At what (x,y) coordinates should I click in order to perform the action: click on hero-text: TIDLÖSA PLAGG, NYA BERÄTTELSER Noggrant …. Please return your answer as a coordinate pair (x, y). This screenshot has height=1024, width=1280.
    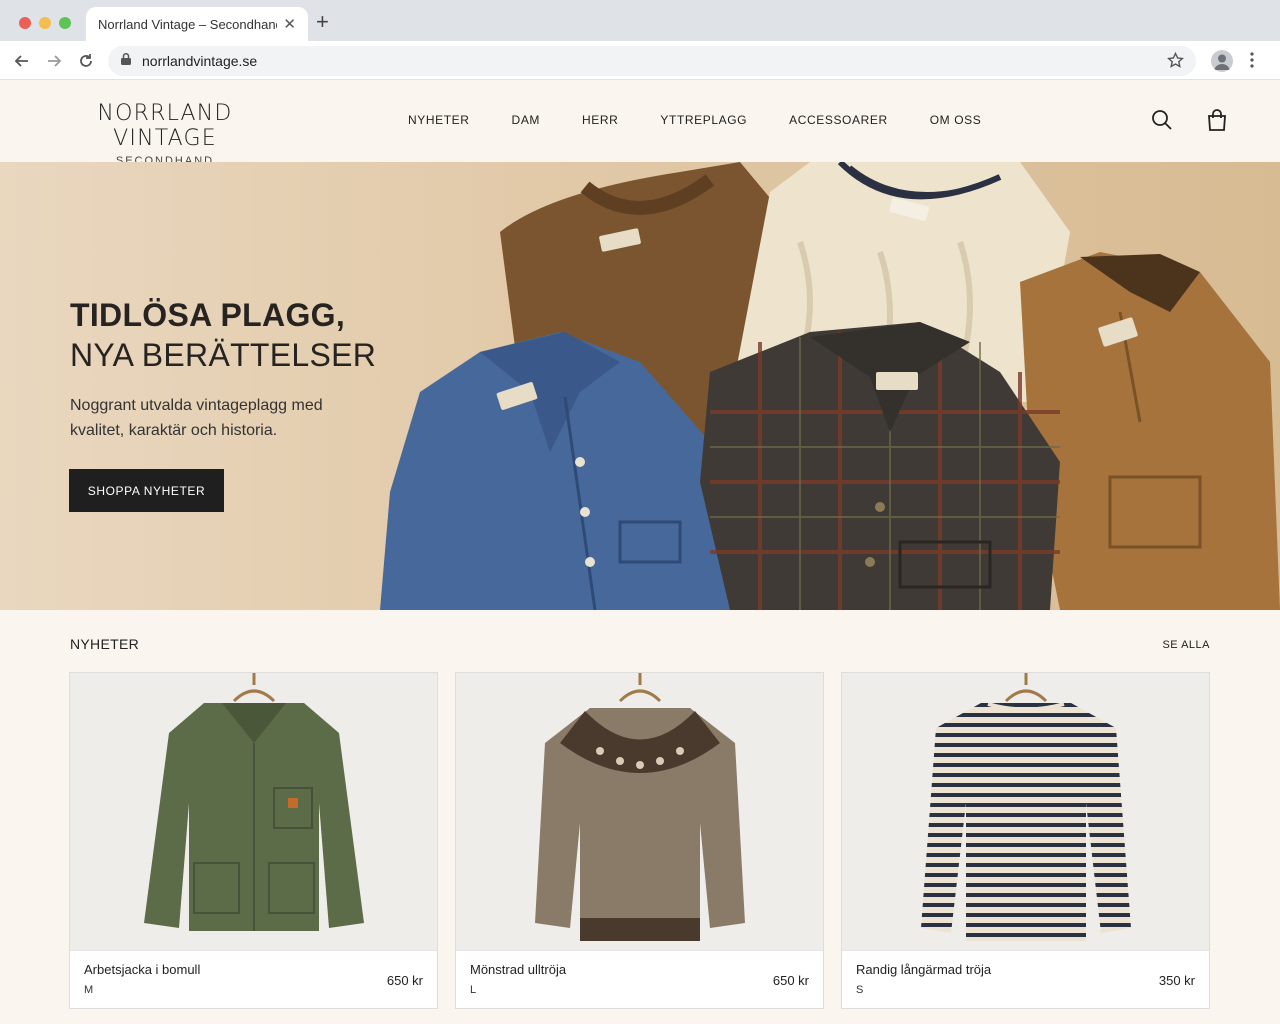
    Looking at the image, I should click on (223, 369).